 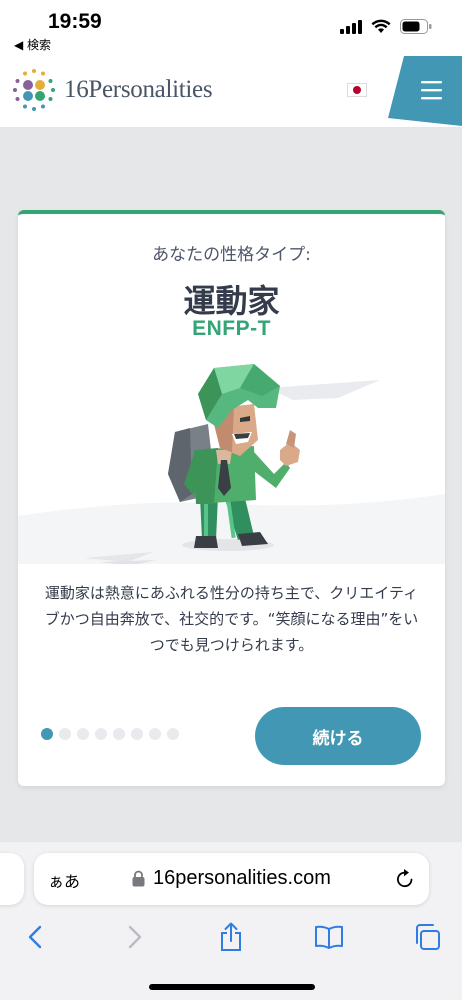 What do you see at coordinates (231, 328) in the screenshot?
I see `personality-type-code: ENFP-T` at bounding box center [231, 328].